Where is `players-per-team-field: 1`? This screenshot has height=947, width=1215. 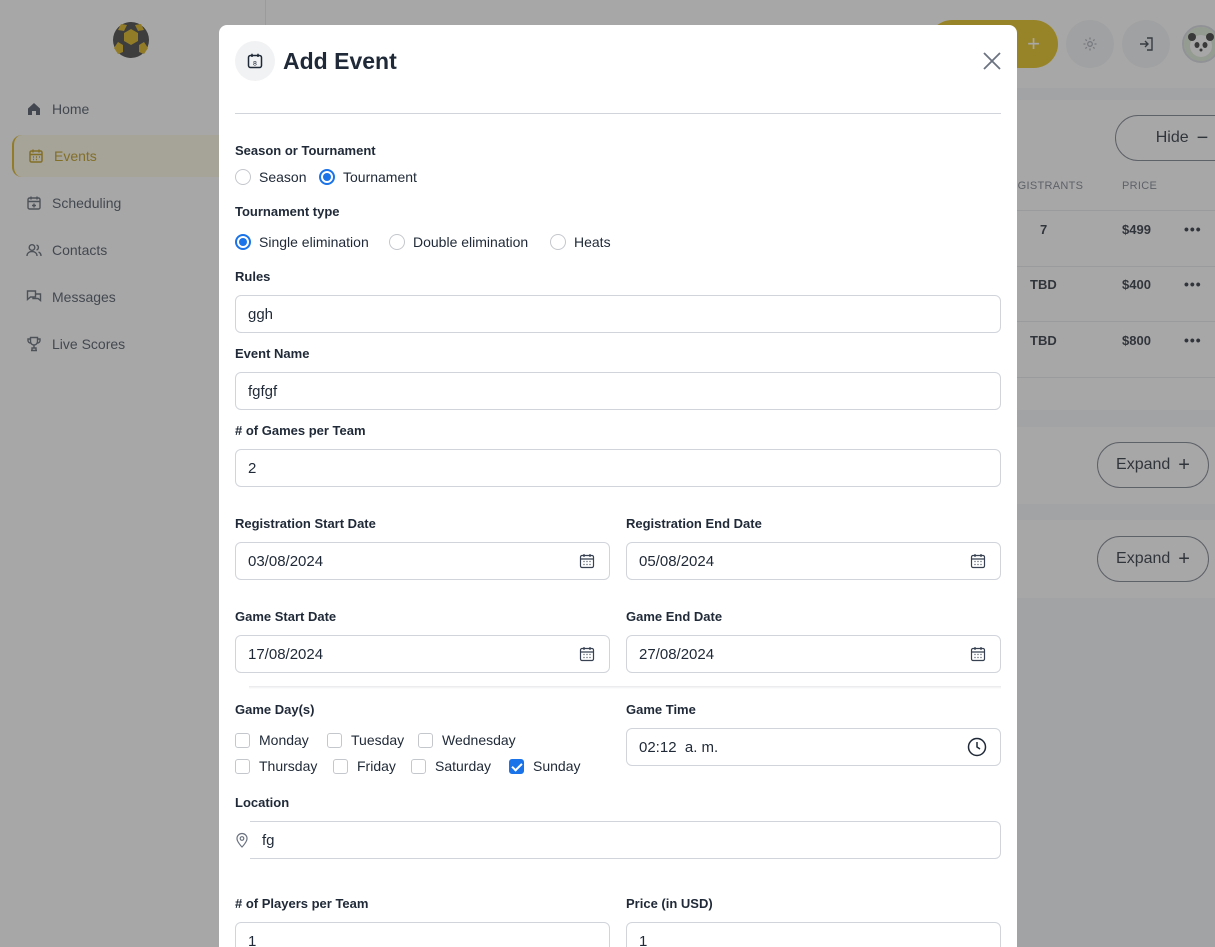 players-per-team-field: 1 is located at coordinates (422, 934).